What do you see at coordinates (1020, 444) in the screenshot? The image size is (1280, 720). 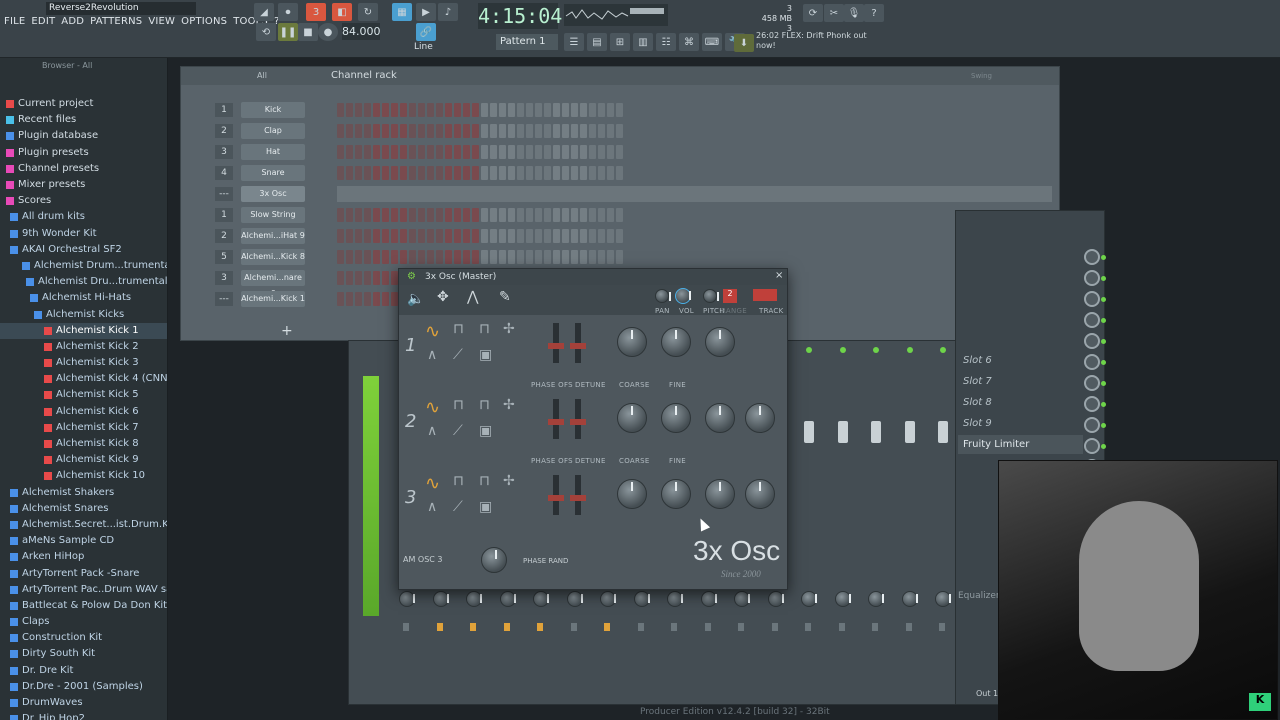 I see `slot-fruity-limiter: Fruity Limiter` at bounding box center [1020, 444].